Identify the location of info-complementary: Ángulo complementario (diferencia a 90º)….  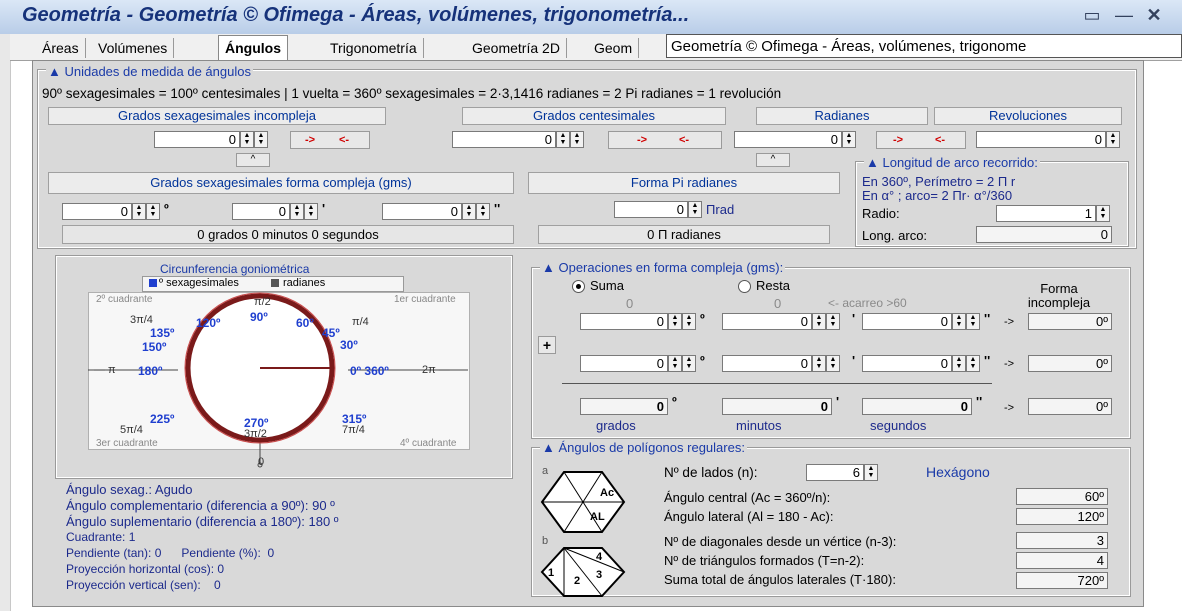
(200, 505).